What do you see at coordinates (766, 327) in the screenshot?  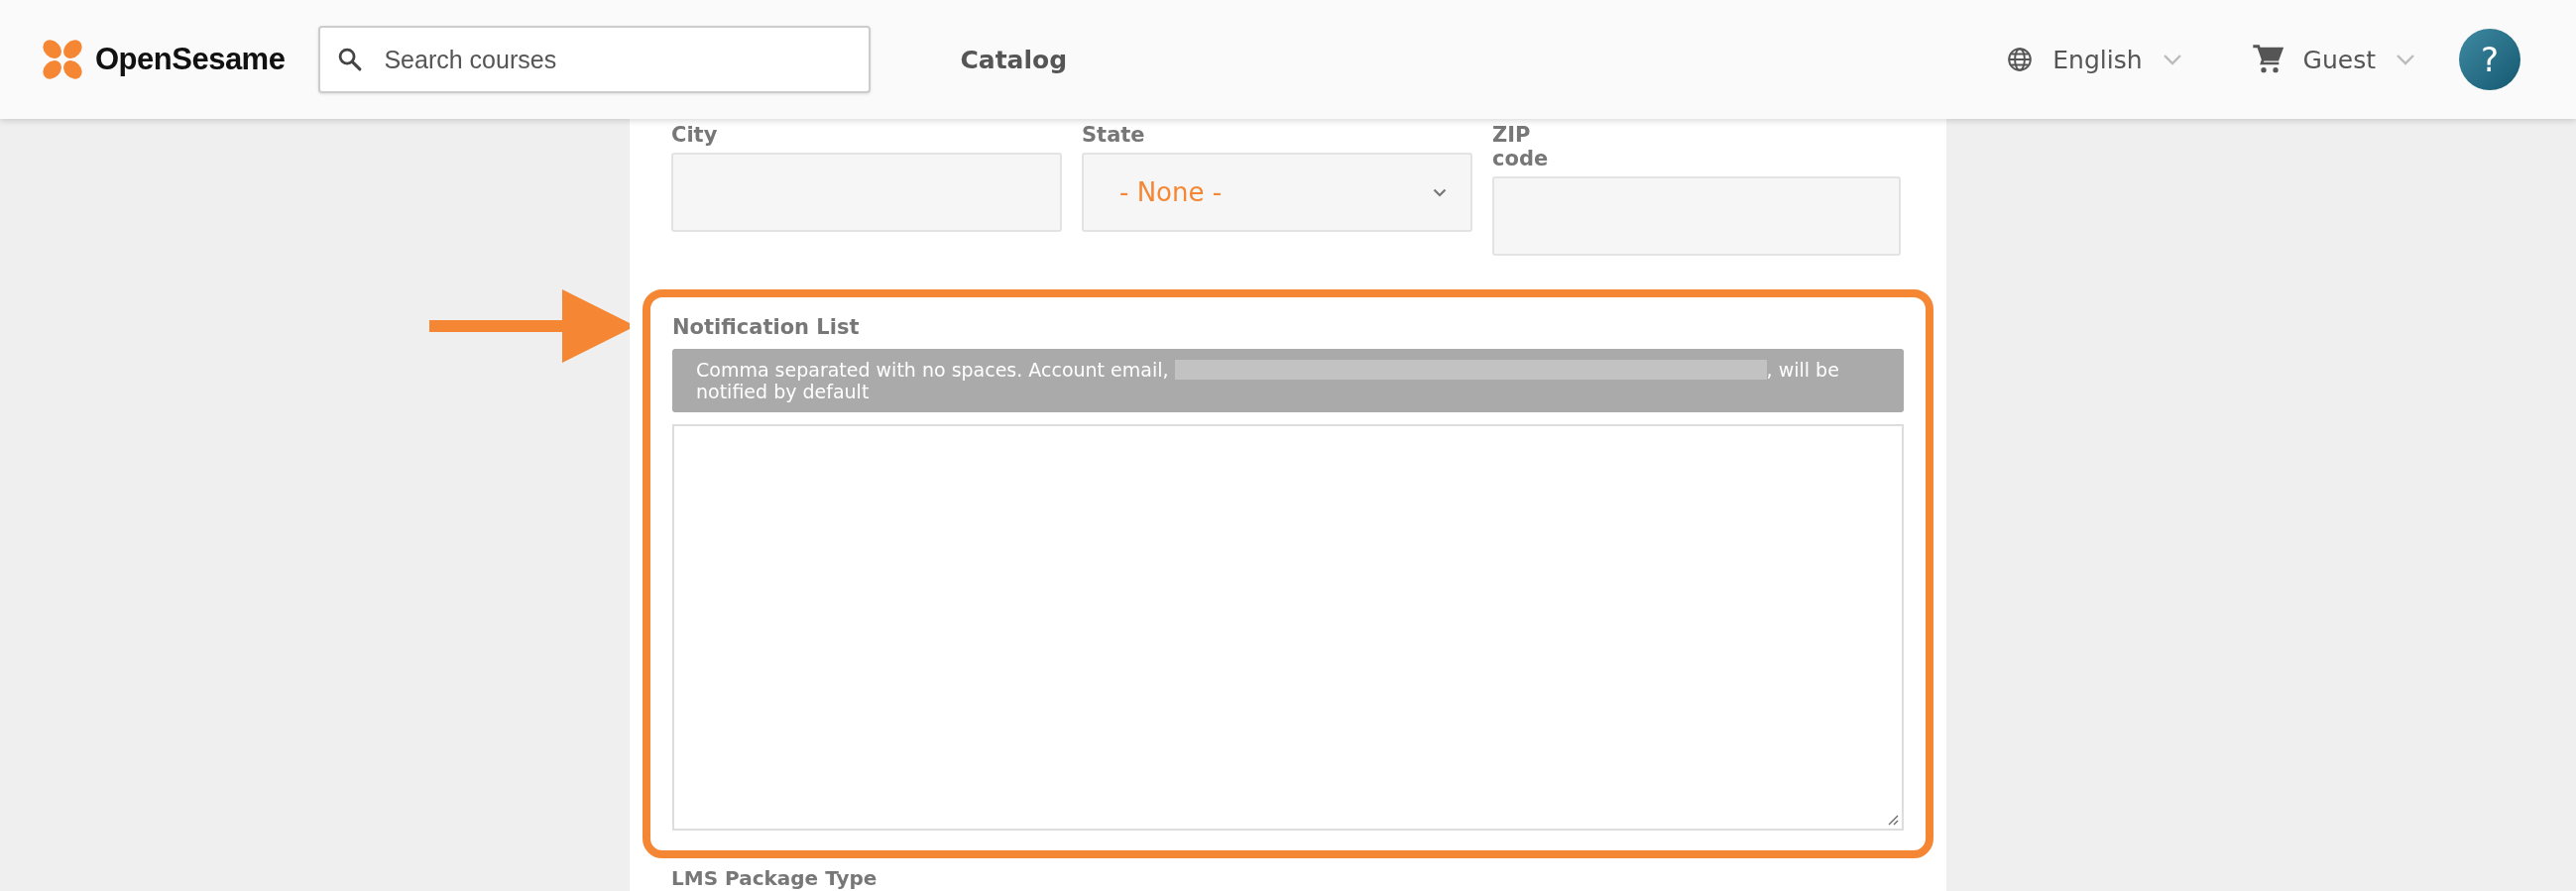 I see `field-label: Notification List` at bounding box center [766, 327].